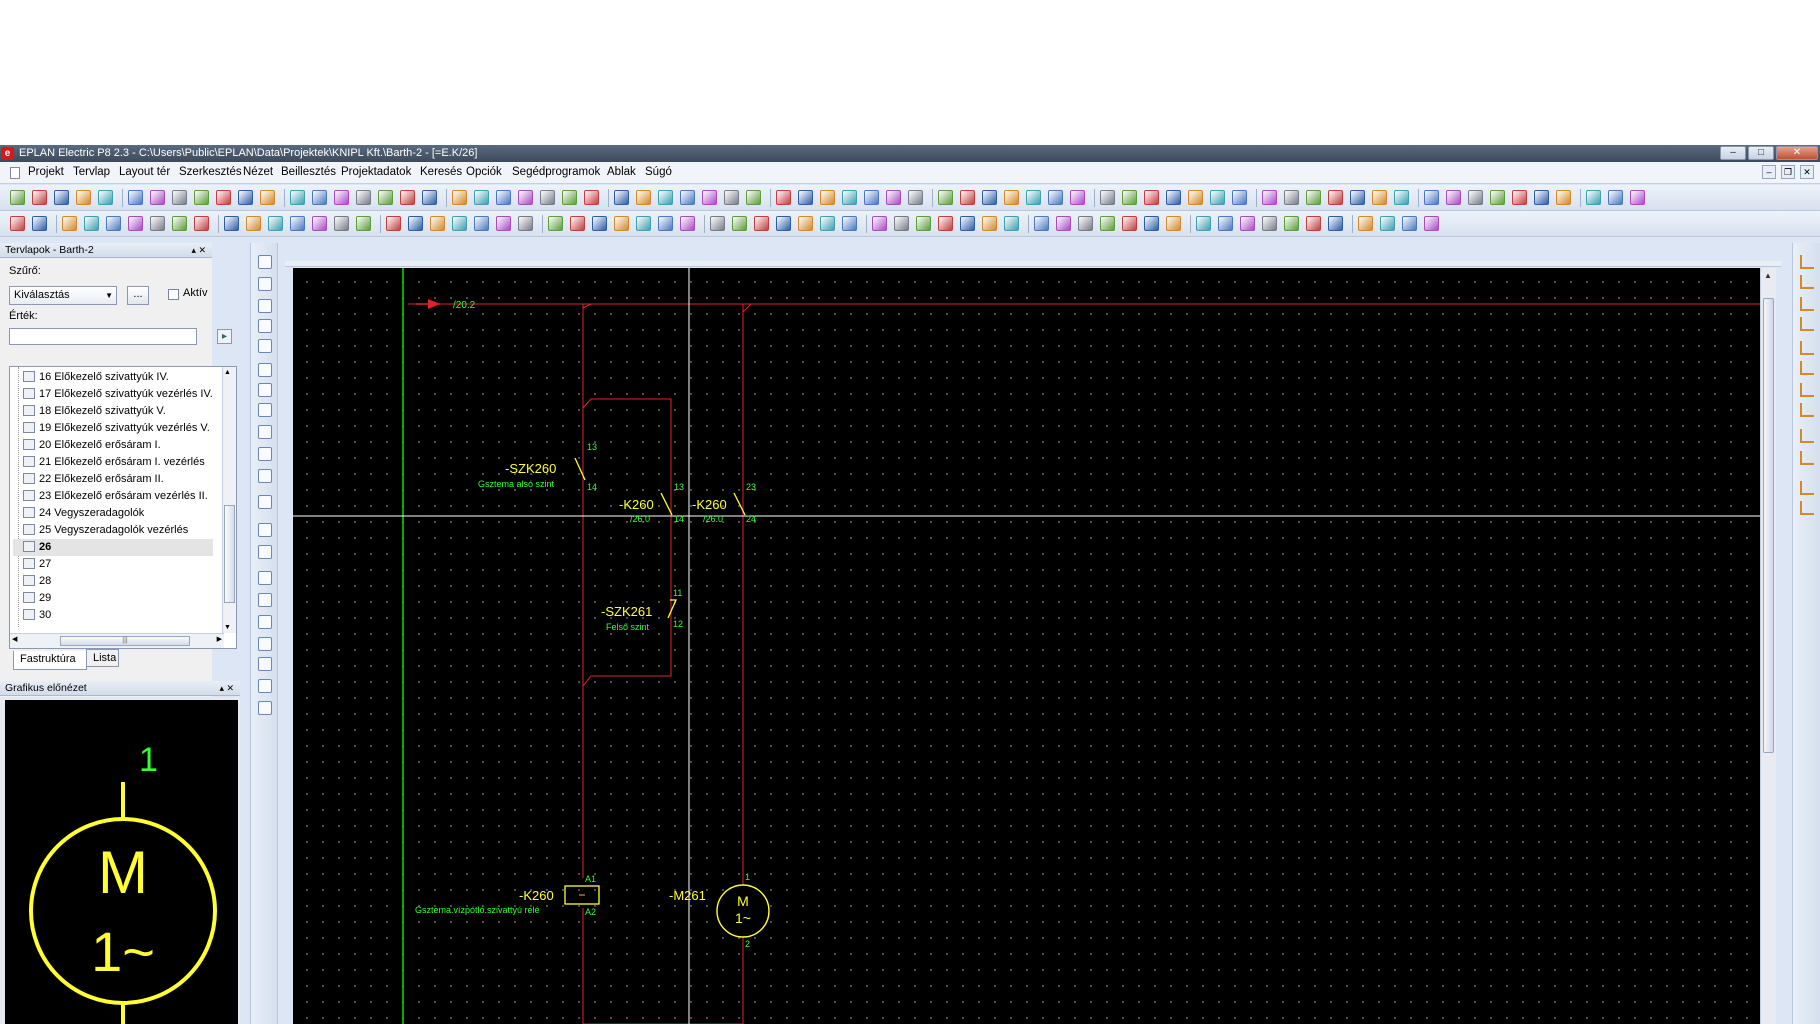  Describe the element at coordinates (1733, 153) in the screenshot. I see `minimize-button: –` at that location.